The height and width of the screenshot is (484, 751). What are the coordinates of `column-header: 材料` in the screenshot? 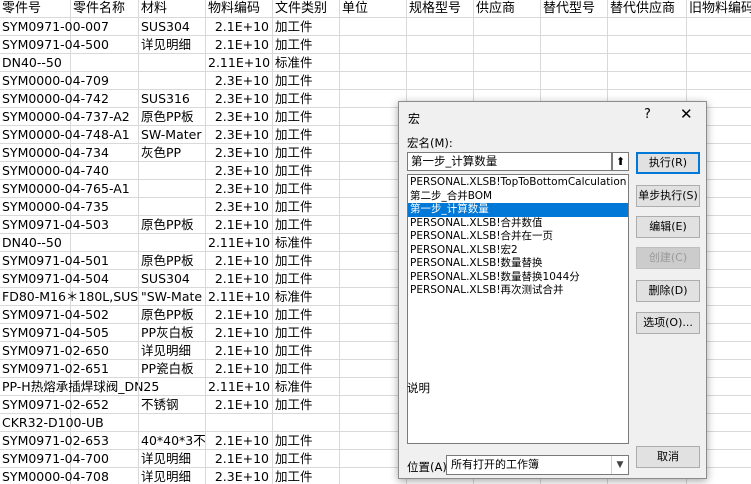 It's located at (172, 9).